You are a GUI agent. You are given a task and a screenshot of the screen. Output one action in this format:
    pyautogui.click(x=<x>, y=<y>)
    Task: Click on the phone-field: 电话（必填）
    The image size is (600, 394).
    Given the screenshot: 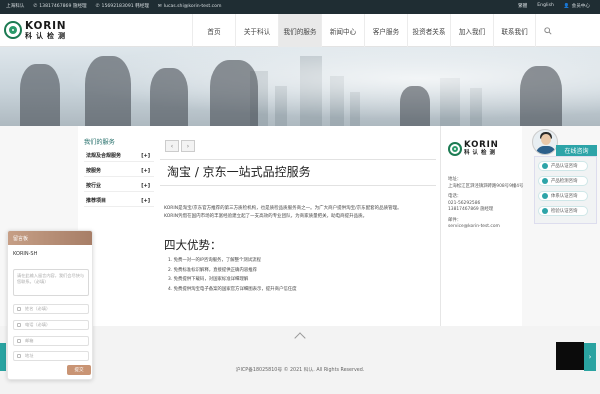 What is the action you would take?
    pyautogui.click(x=51, y=325)
    